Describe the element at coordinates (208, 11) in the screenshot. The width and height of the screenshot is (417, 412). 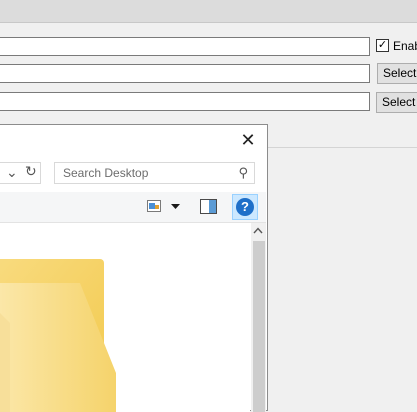
I see `window-title-bar` at that location.